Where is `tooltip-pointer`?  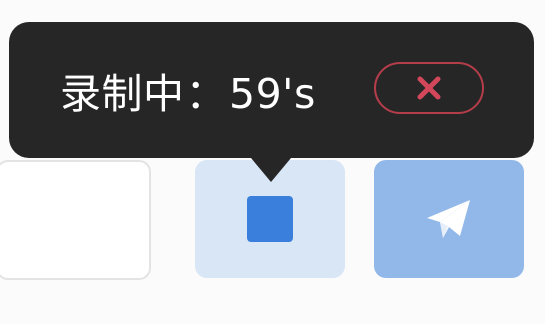 tooltip-pointer is located at coordinates (271, 170).